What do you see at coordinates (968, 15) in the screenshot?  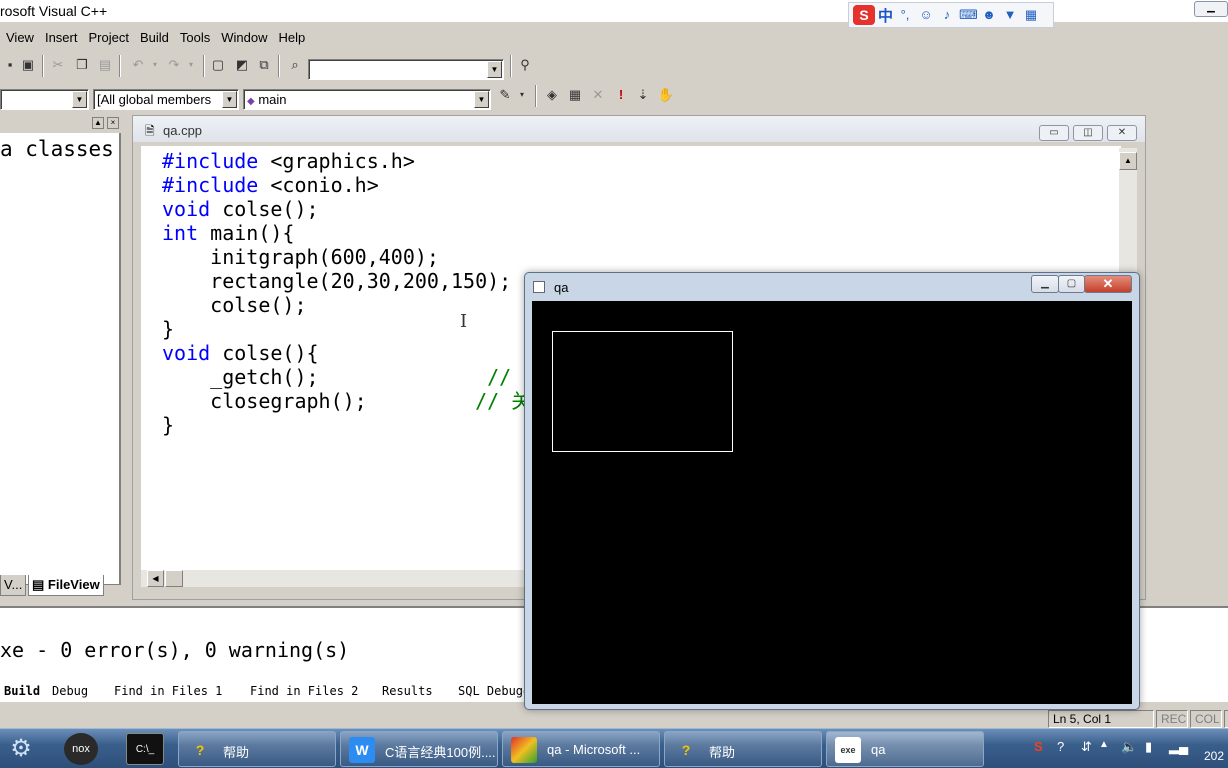 I see `keyboard-icon: ⌨` at bounding box center [968, 15].